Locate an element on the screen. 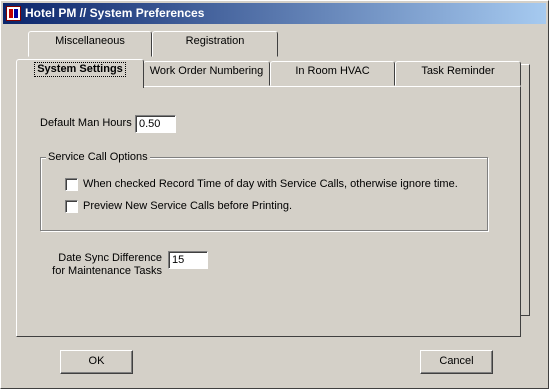  tab-work-order-numbering-label: Work Order Numbering is located at coordinates (206, 71).